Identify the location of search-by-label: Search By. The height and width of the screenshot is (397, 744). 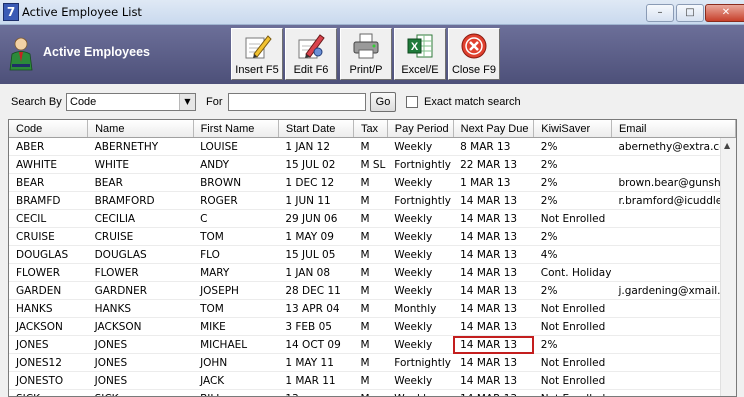
(36, 102).